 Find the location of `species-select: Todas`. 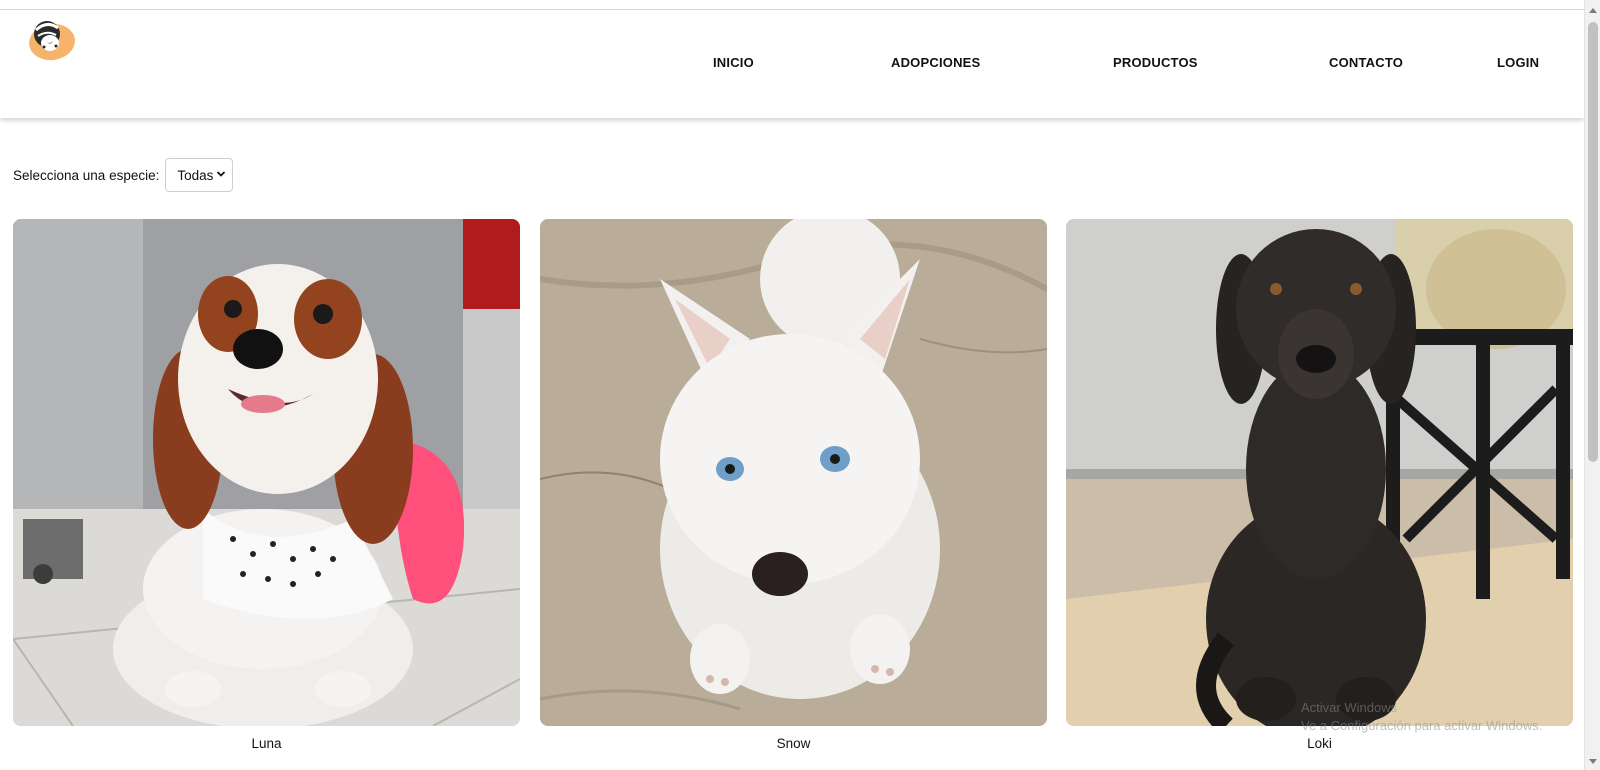

species-select: Todas is located at coordinates (199, 175).